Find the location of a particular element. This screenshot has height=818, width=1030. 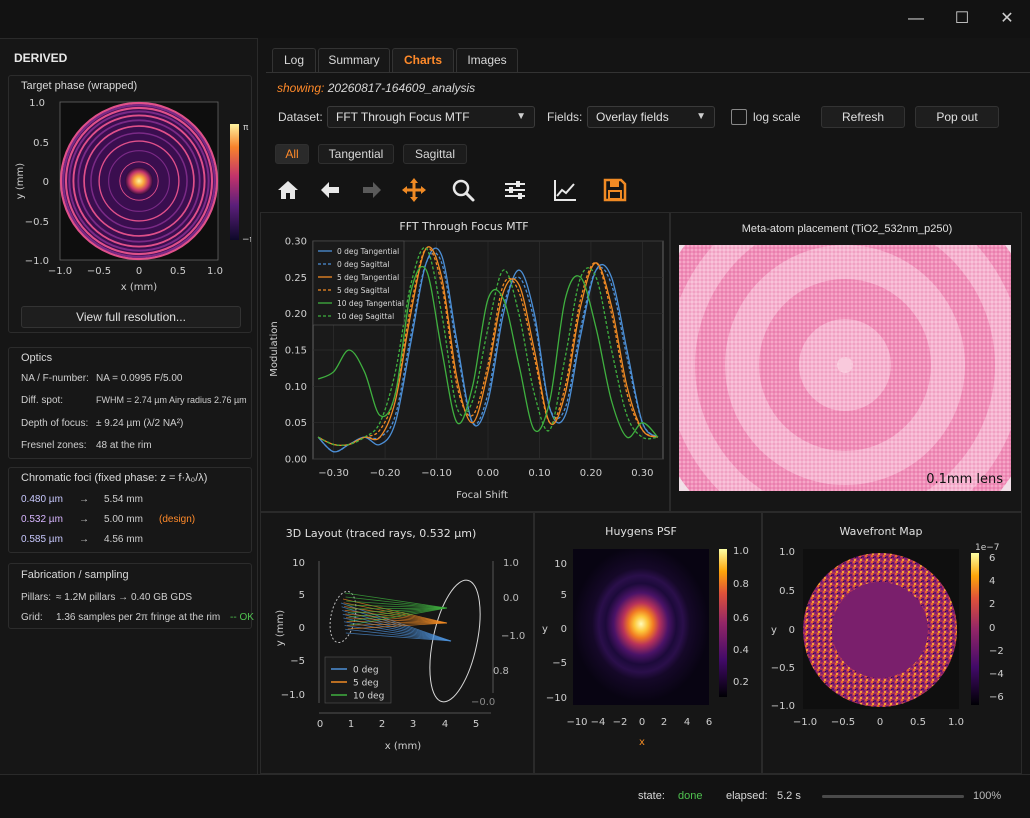

focal-length-value: 5.00 mm is located at coordinates (123, 519).